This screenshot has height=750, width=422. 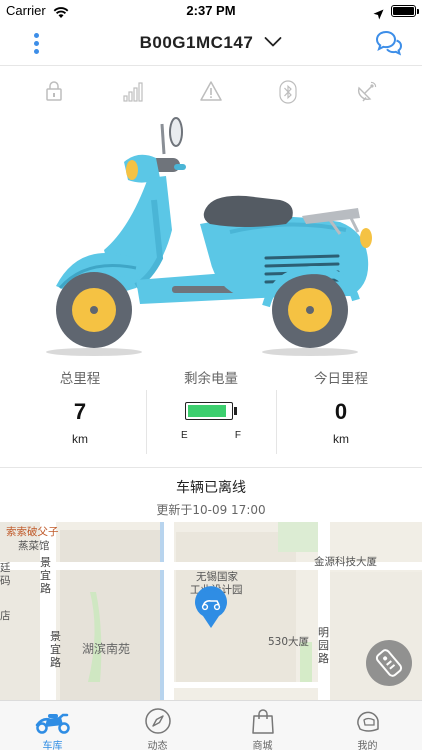 I want to click on map-label-edge3: 店, so click(x=5, y=616).